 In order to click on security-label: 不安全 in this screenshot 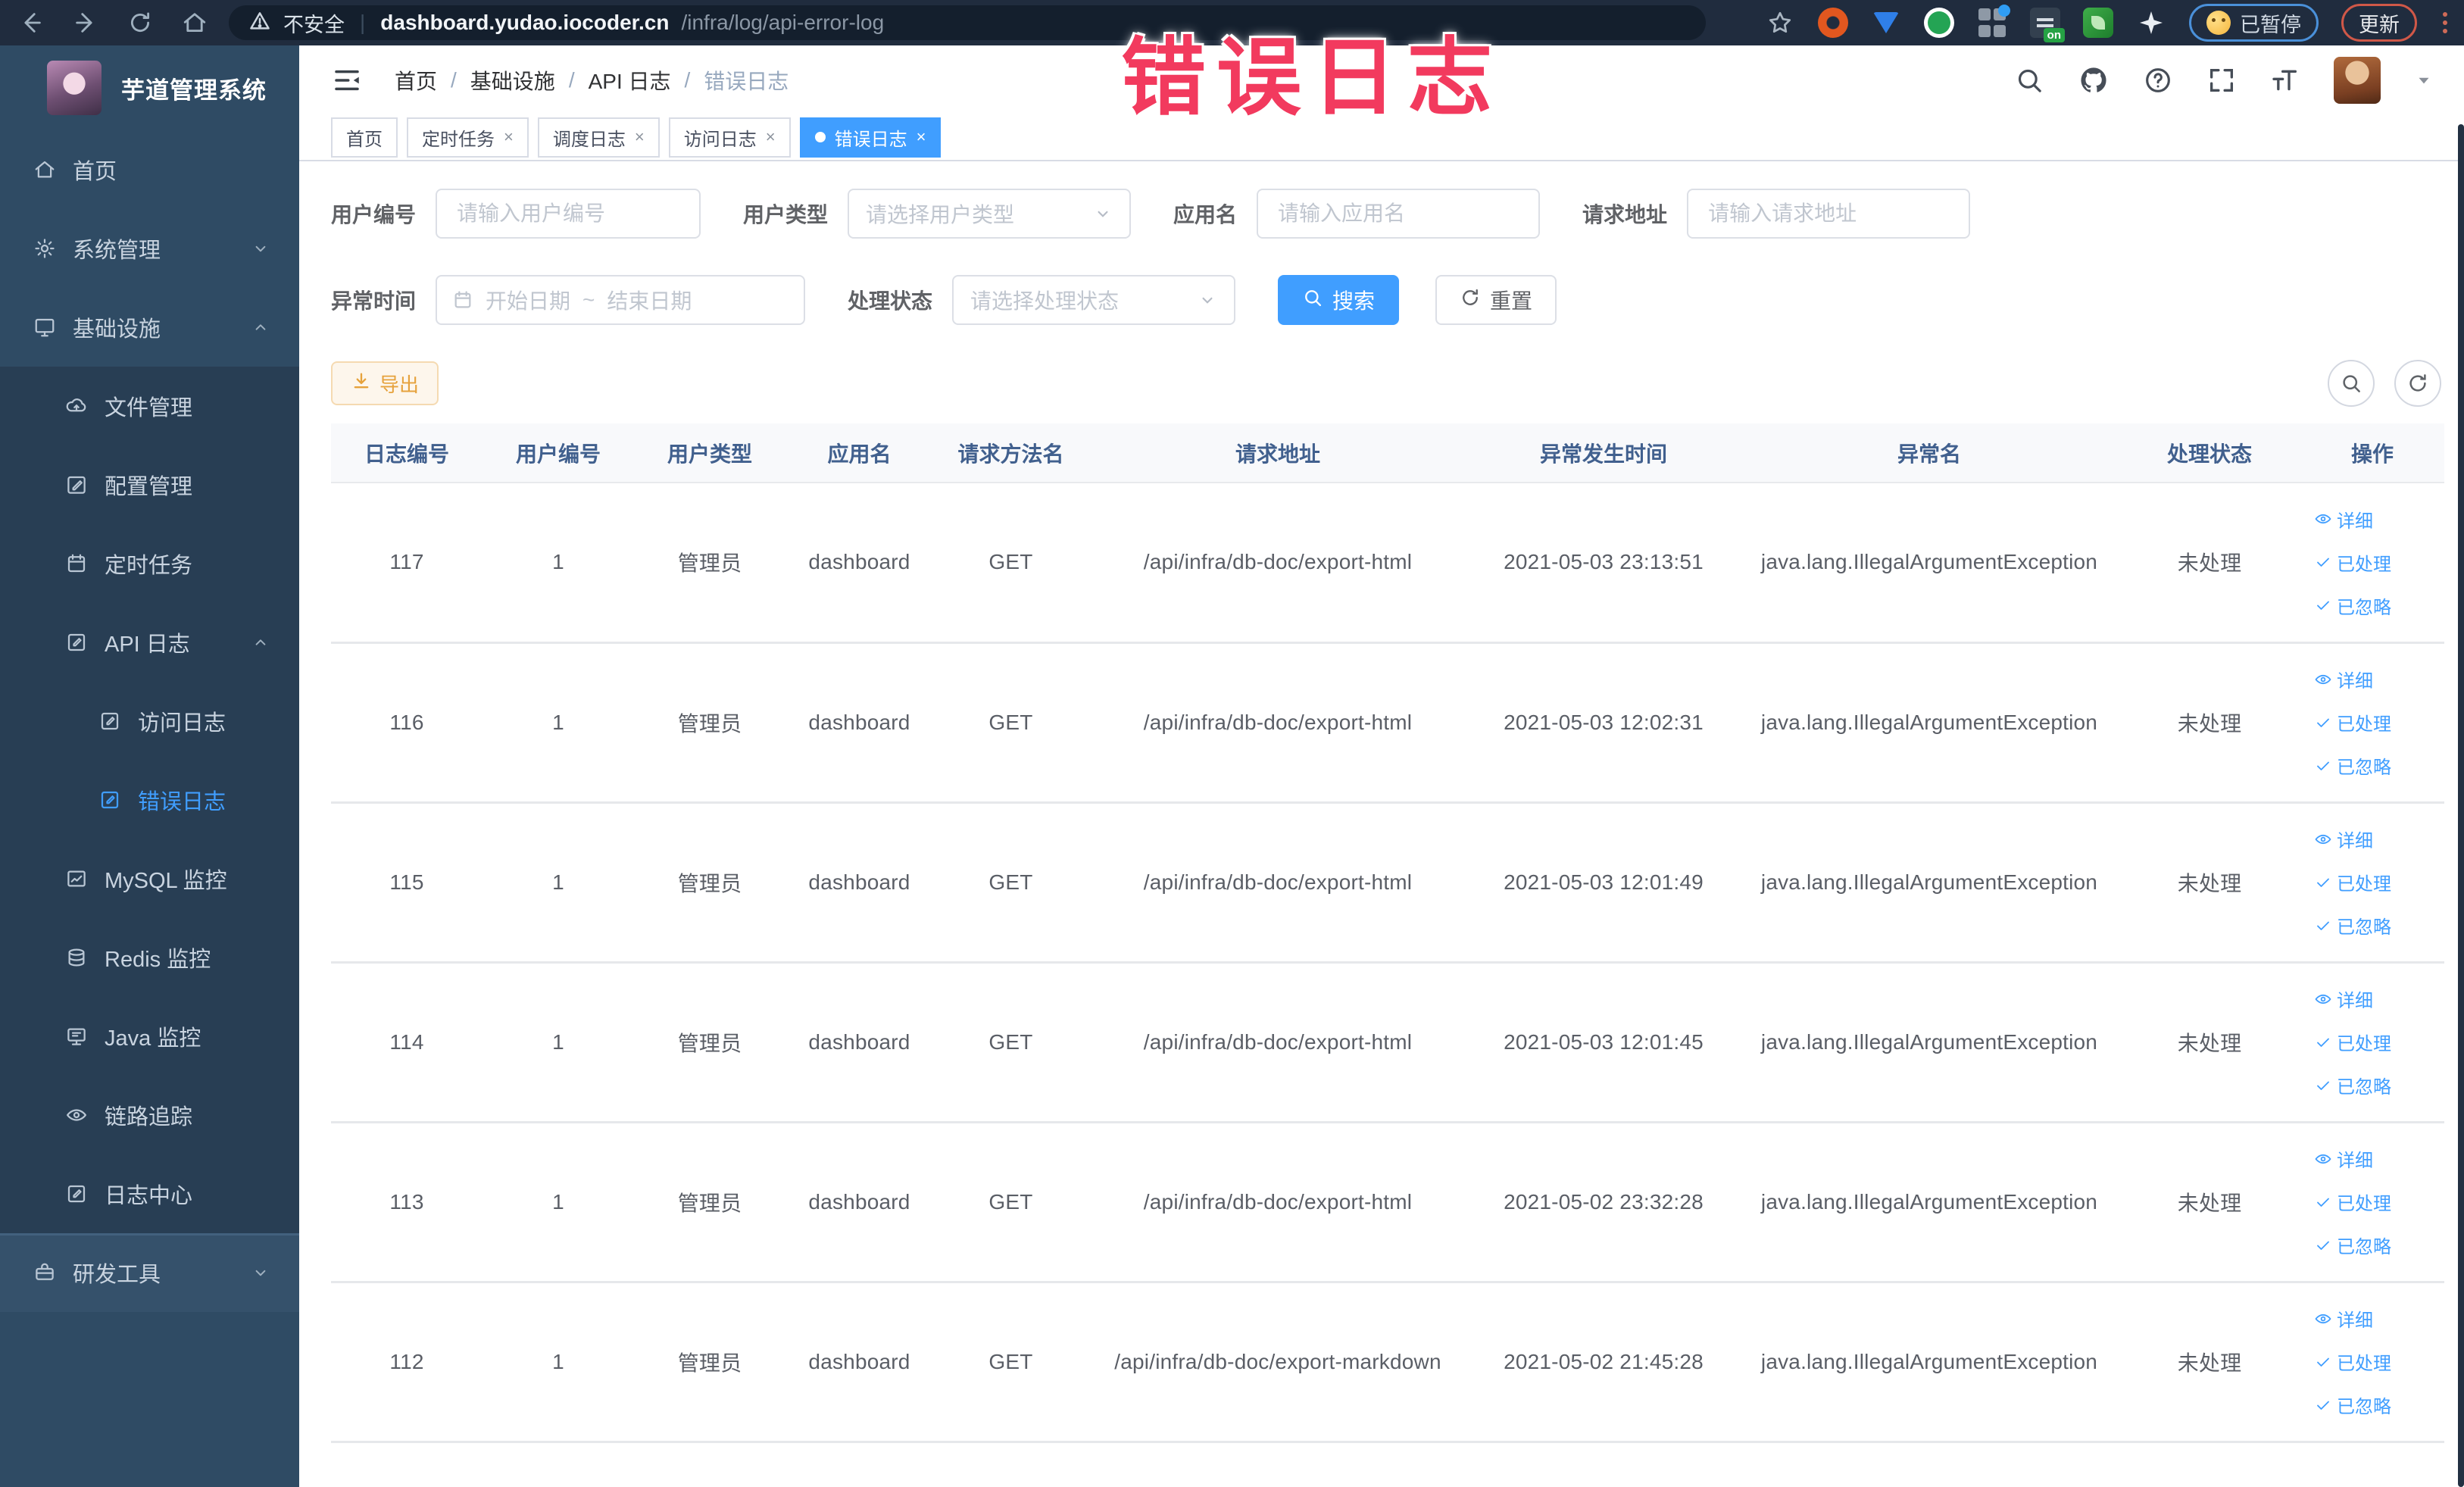, I will do `click(314, 23)`.